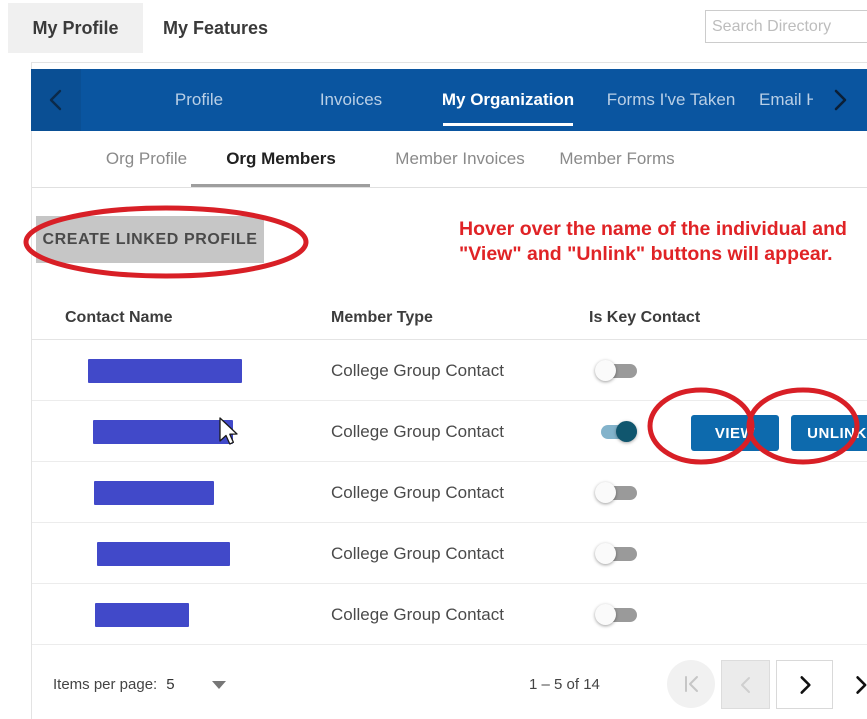 This screenshot has width=867, height=719. What do you see at coordinates (854, 684) in the screenshot?
I see `last-page-button` at bounding box center [854, 684].